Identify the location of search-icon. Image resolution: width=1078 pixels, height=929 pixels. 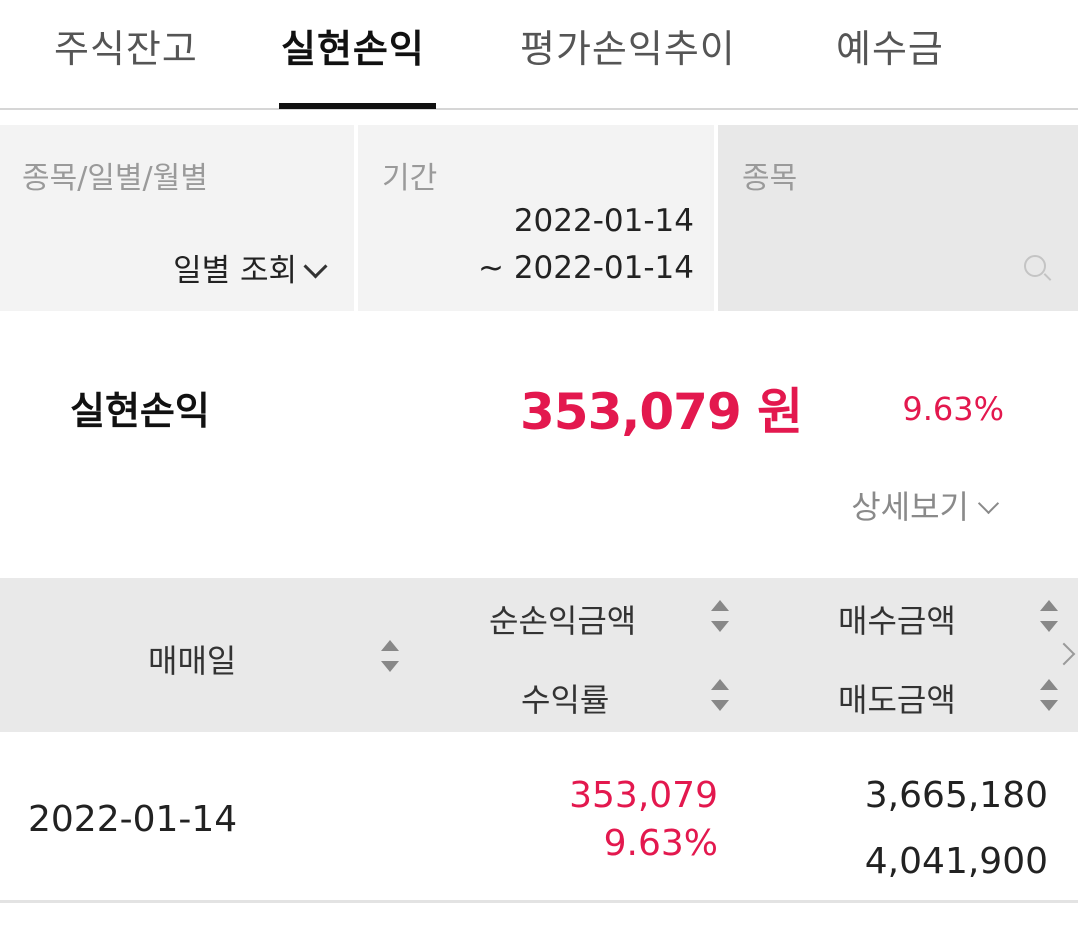
(1035, 266).